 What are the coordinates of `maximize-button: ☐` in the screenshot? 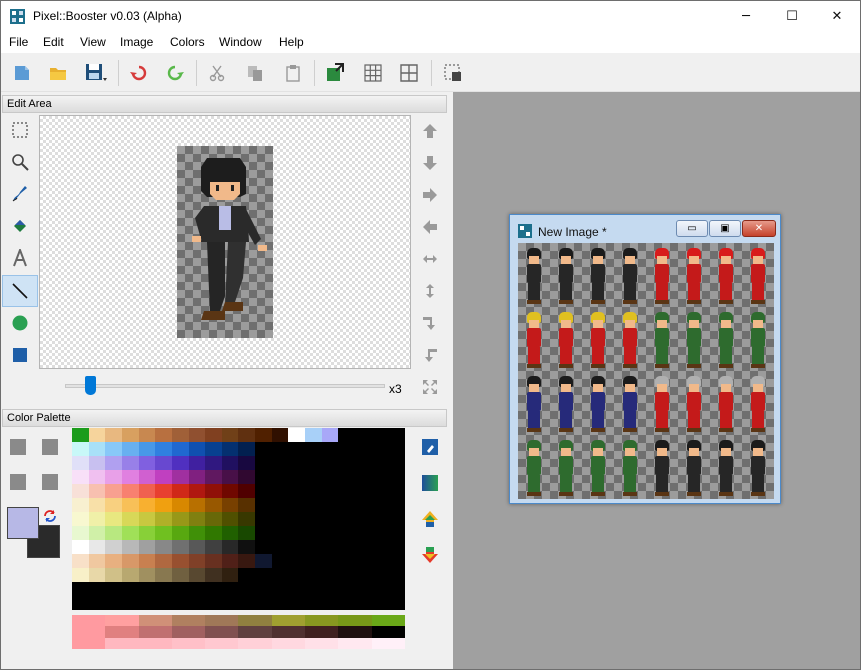 It's located at (792, 16).